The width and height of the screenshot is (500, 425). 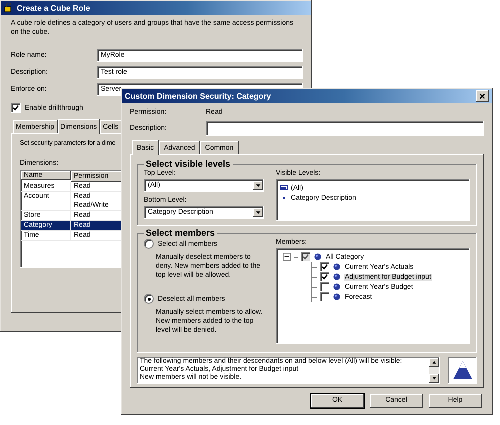 What do you see at coordinates (180, 233) in the screenshot?
I see `group-title: Select members` at bounding box center [180, 233].